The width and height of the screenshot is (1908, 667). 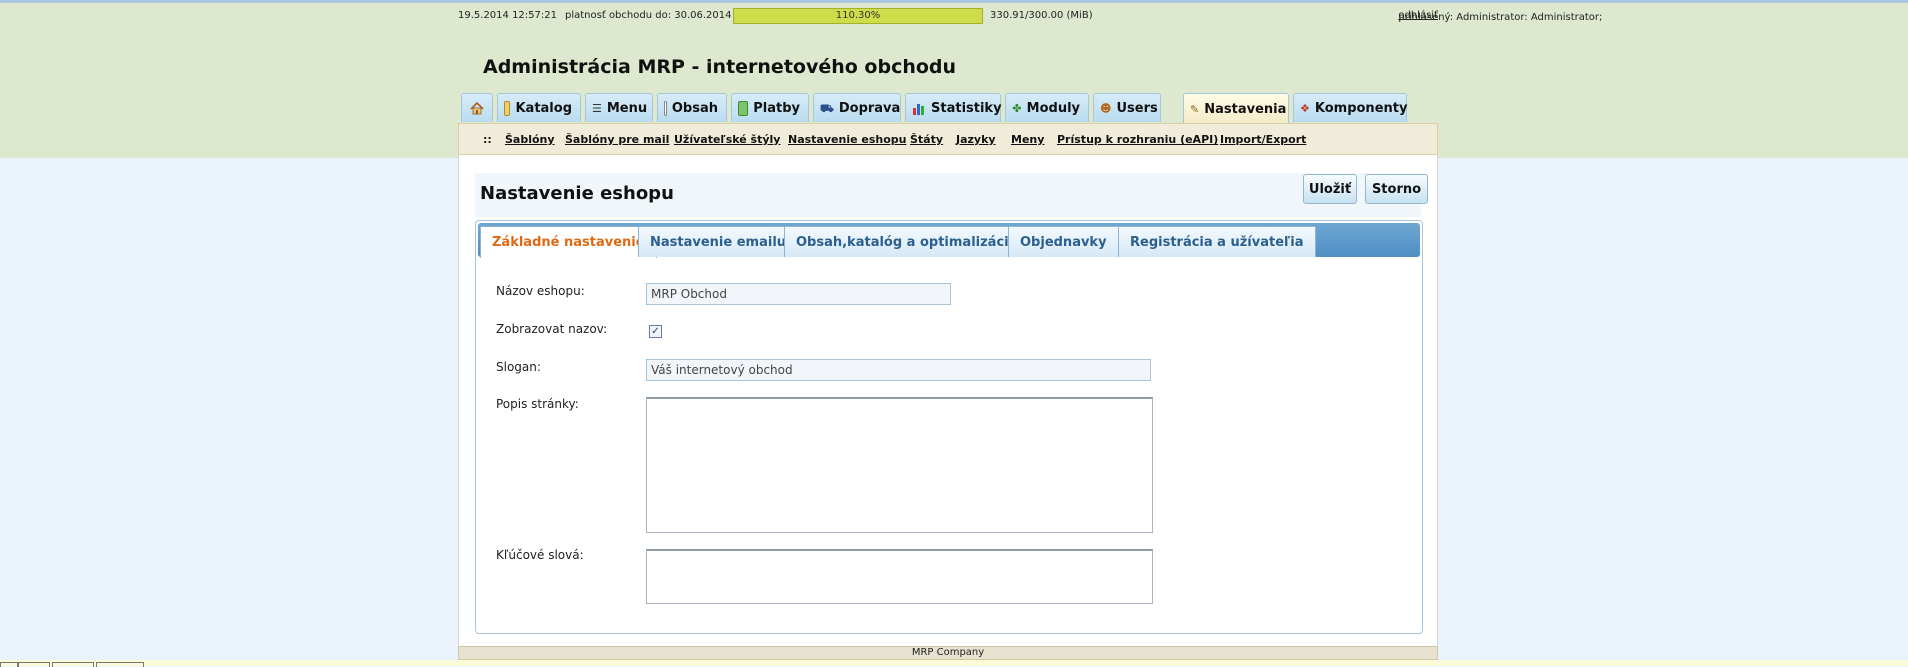 I want to click on storage-text: 330.91/300.00 (MiB), so click(x=1041, y=15).